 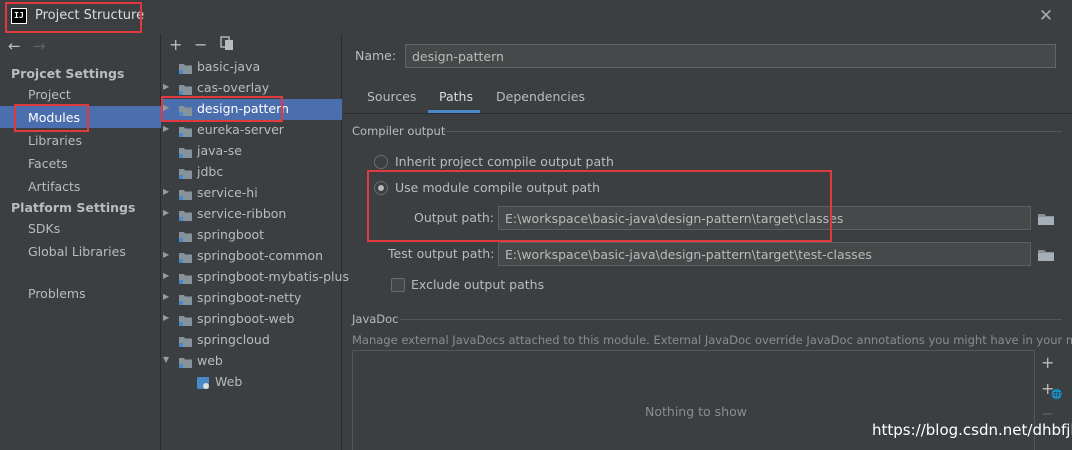 What do you see at coordinates (233, 87) in the screenshot?
I see `tree-item-label: cas-overlay` at bounding box center [233, 87].